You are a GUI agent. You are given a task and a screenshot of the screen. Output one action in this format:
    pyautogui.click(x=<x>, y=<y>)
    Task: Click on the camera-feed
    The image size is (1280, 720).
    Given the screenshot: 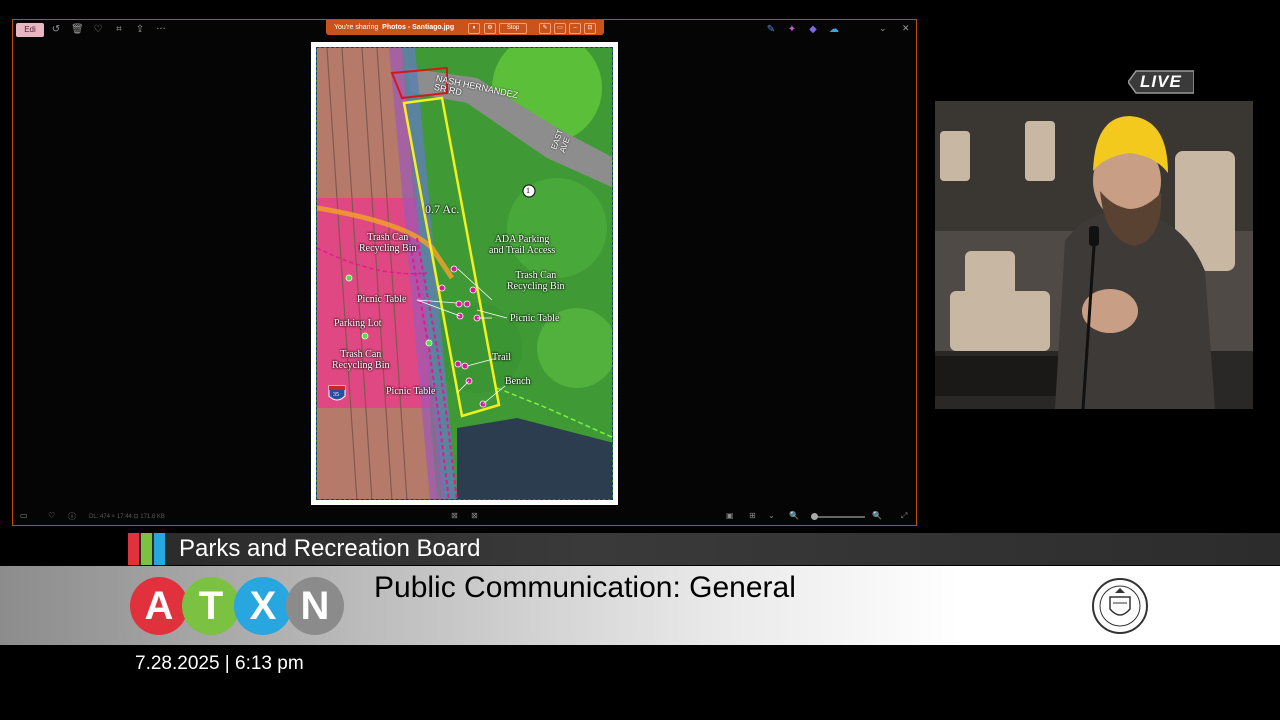 What is the action you would take?
    pyautogui.click(x=1094, y=255)
    